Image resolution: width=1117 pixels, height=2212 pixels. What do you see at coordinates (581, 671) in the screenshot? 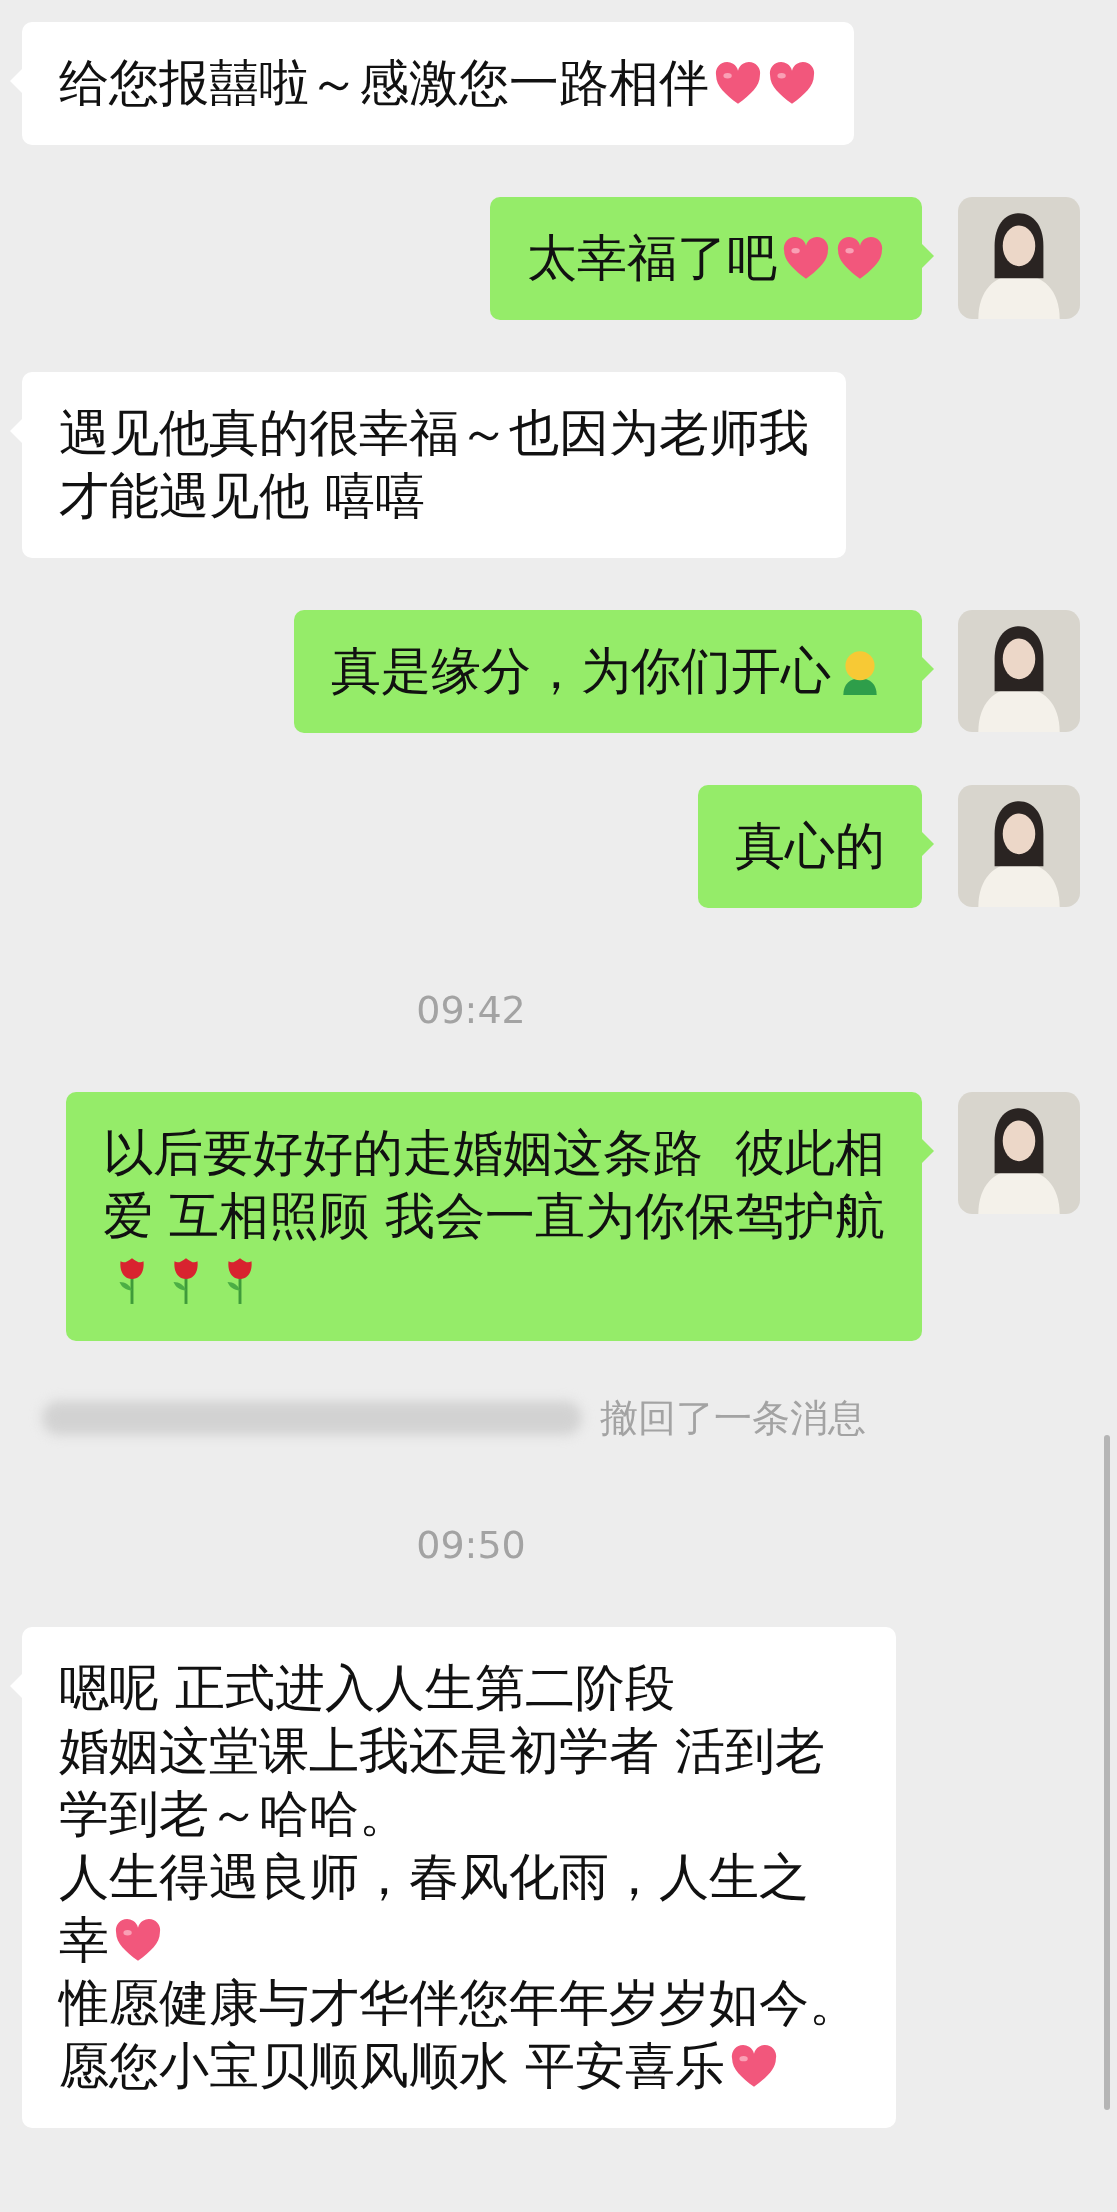
I see `message-text: 真是缘分，为你们开心` at bounding box center [581, 671].